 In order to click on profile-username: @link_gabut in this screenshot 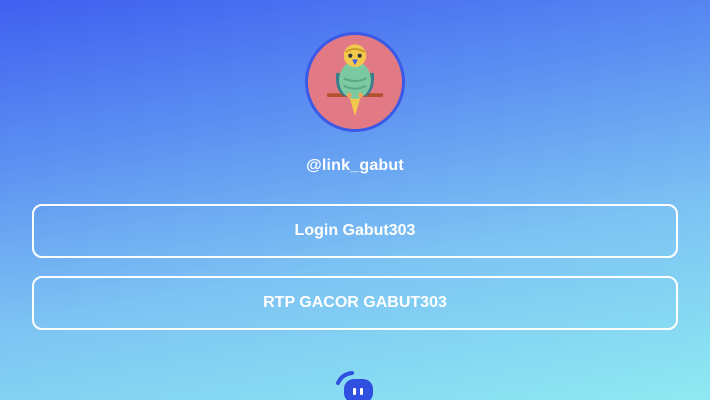, I will do `click(355, 165)`.